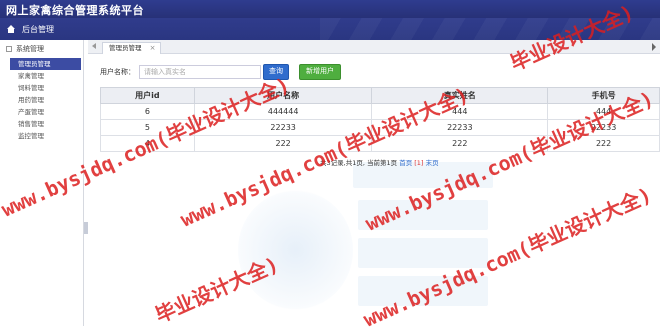  I want to click on nav-bar: 后台管理, so click(330, 29).